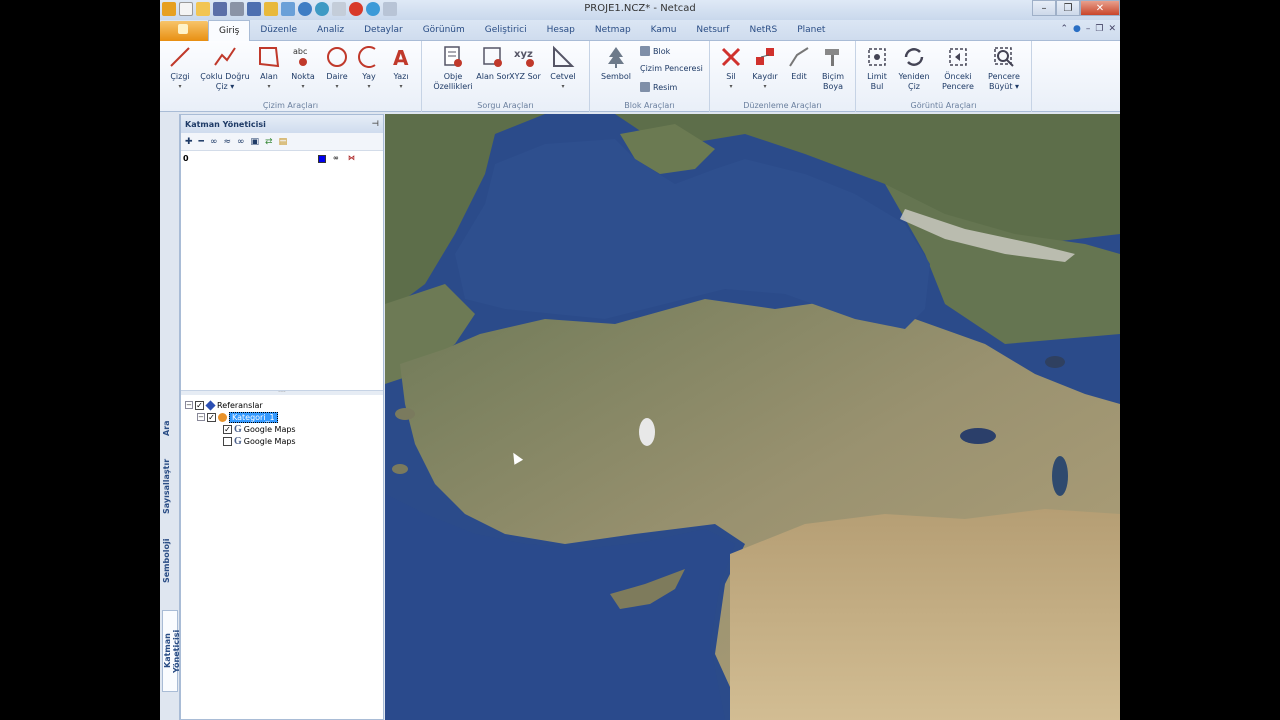 Image resolution: width=1280 pixels, height=720 pixels. What do you see at coordinates (671, 68) in the screenshot?
I see `cizim-penceresi-button: Çizim Penceresi` at bounding box center [671, 68].